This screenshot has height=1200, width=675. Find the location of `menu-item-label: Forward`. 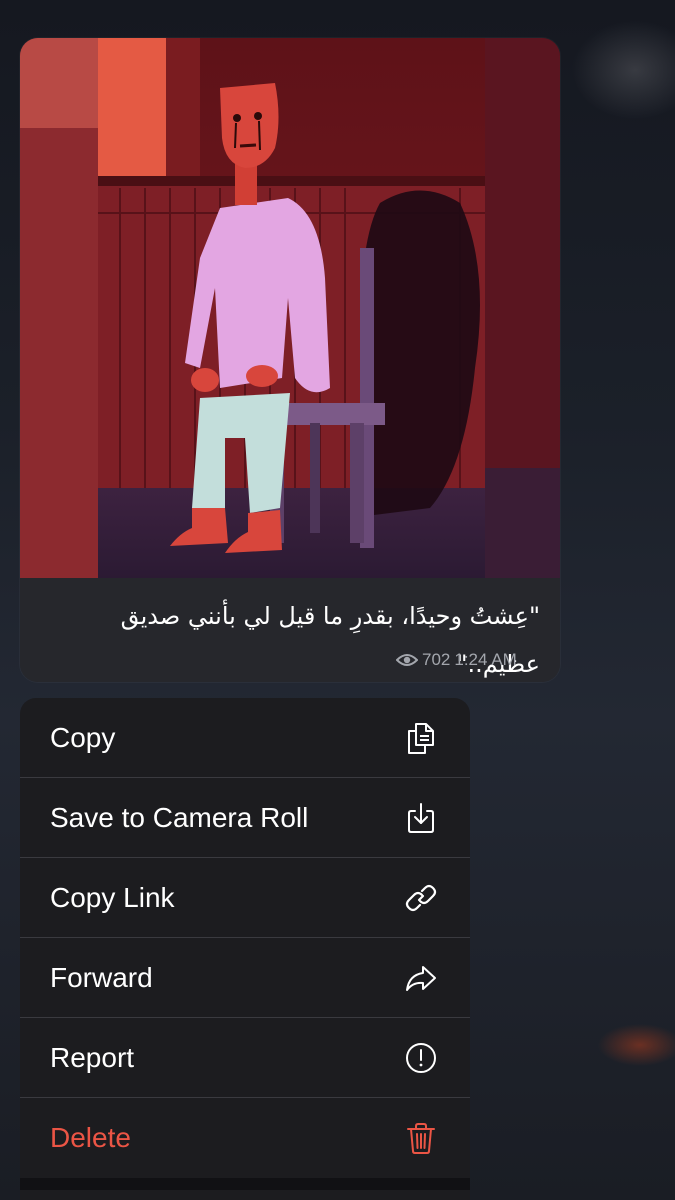

menu-item-label: Forward is located at coordinates (101, 977).